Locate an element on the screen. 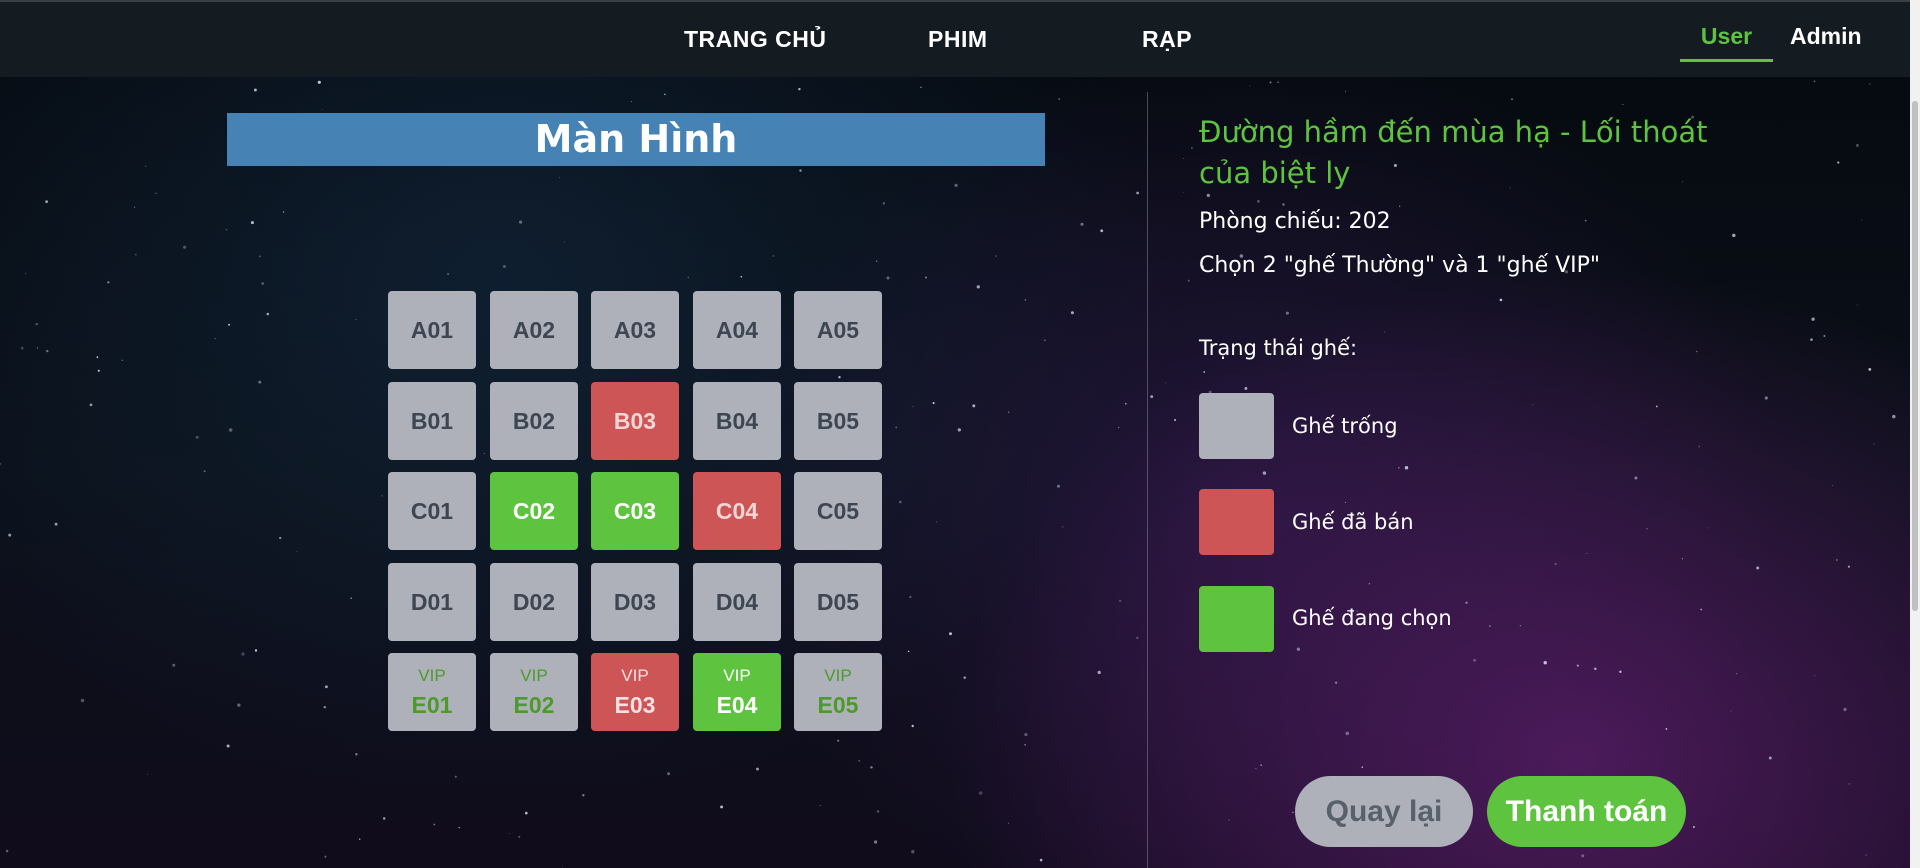  seat-b01: B01 is located at coordinates (432, 421).